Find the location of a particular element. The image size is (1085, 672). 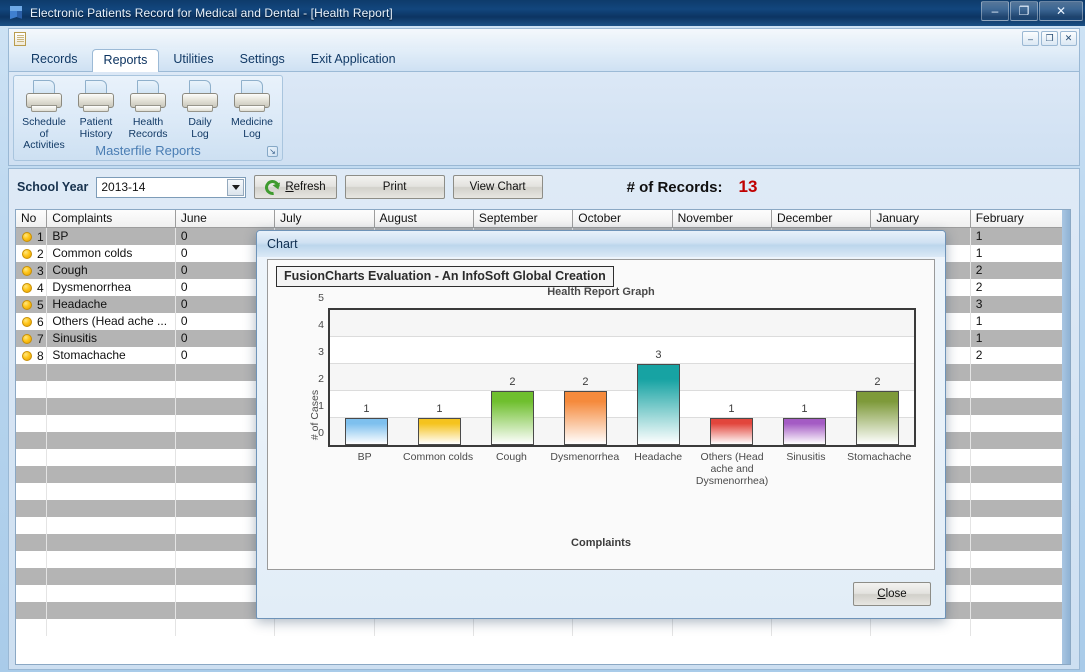

column-header-january: January is located at coordinates (921, 219).